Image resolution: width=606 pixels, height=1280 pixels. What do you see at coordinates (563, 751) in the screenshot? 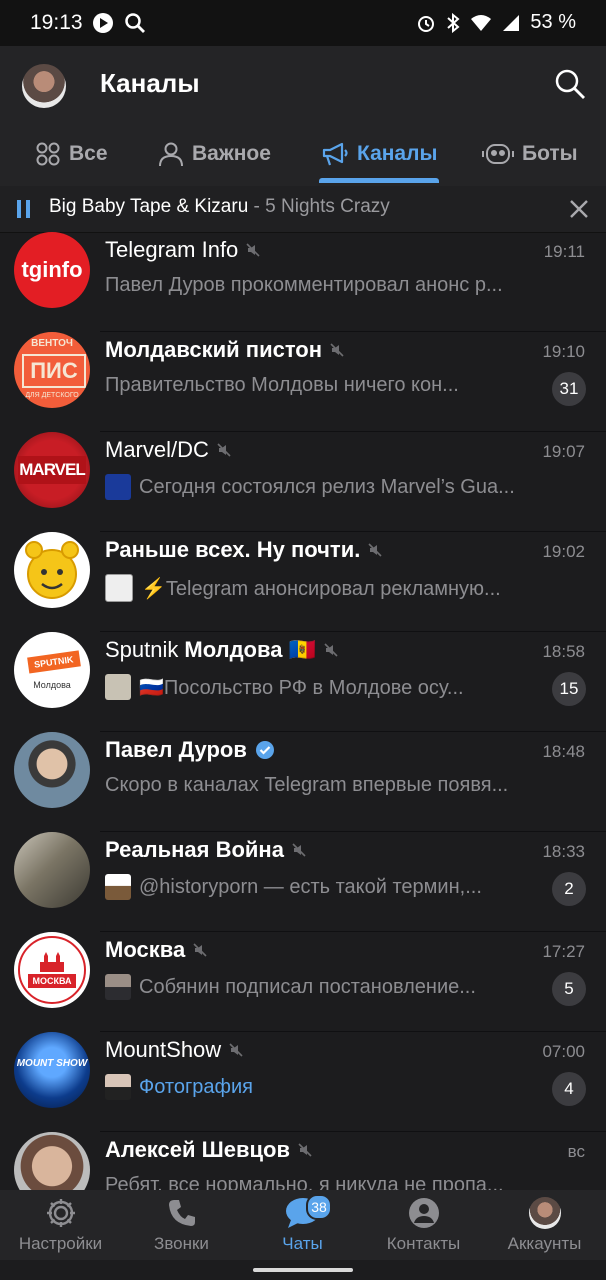
I see `chat-time: 18:48` at bounding box center [563, 751].